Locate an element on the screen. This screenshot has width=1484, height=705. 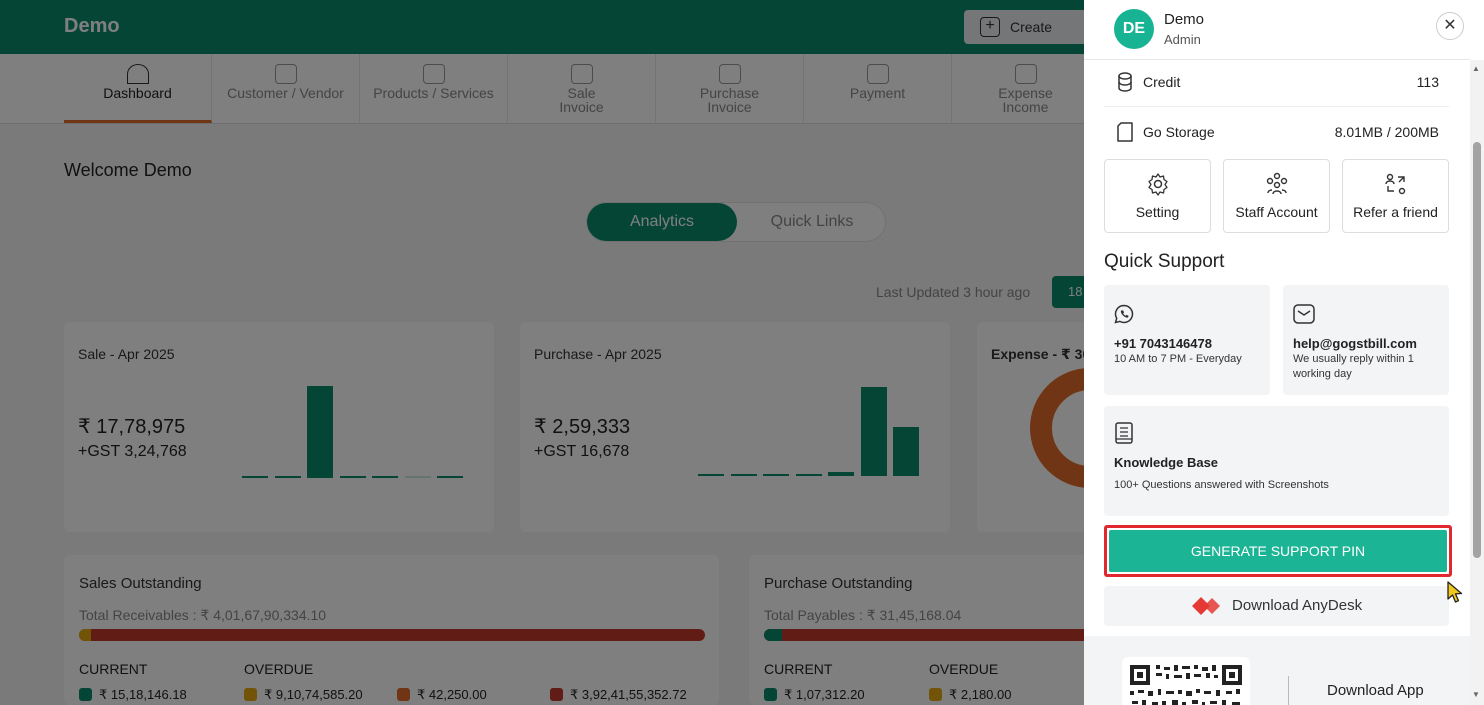
credit-row: Credit 113 is located at coordinates (1276, 82).